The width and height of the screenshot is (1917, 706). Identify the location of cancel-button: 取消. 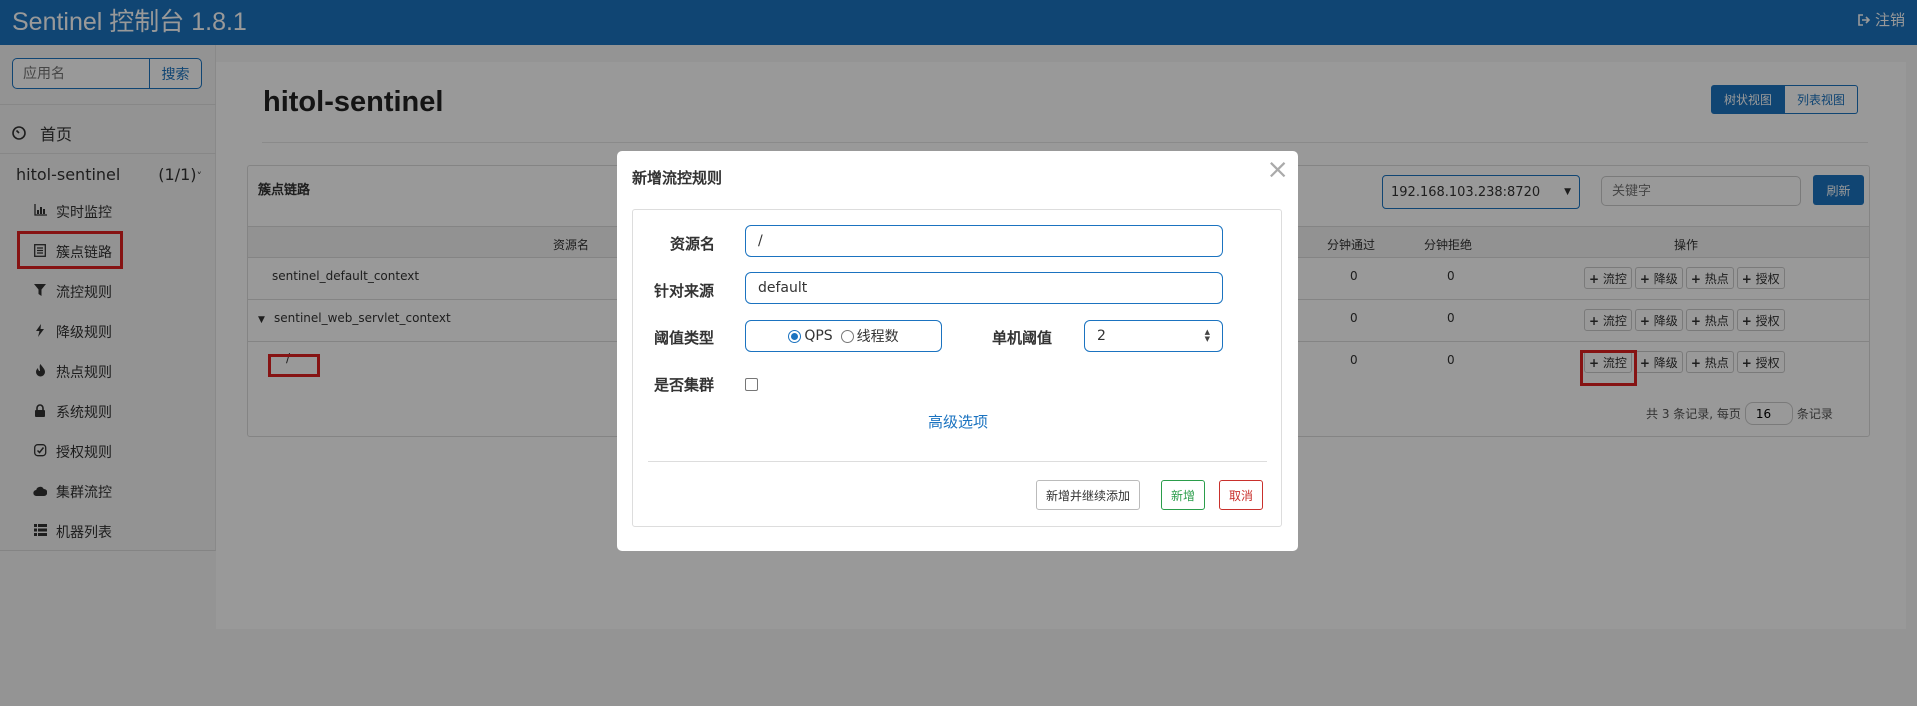
(1241, 495).